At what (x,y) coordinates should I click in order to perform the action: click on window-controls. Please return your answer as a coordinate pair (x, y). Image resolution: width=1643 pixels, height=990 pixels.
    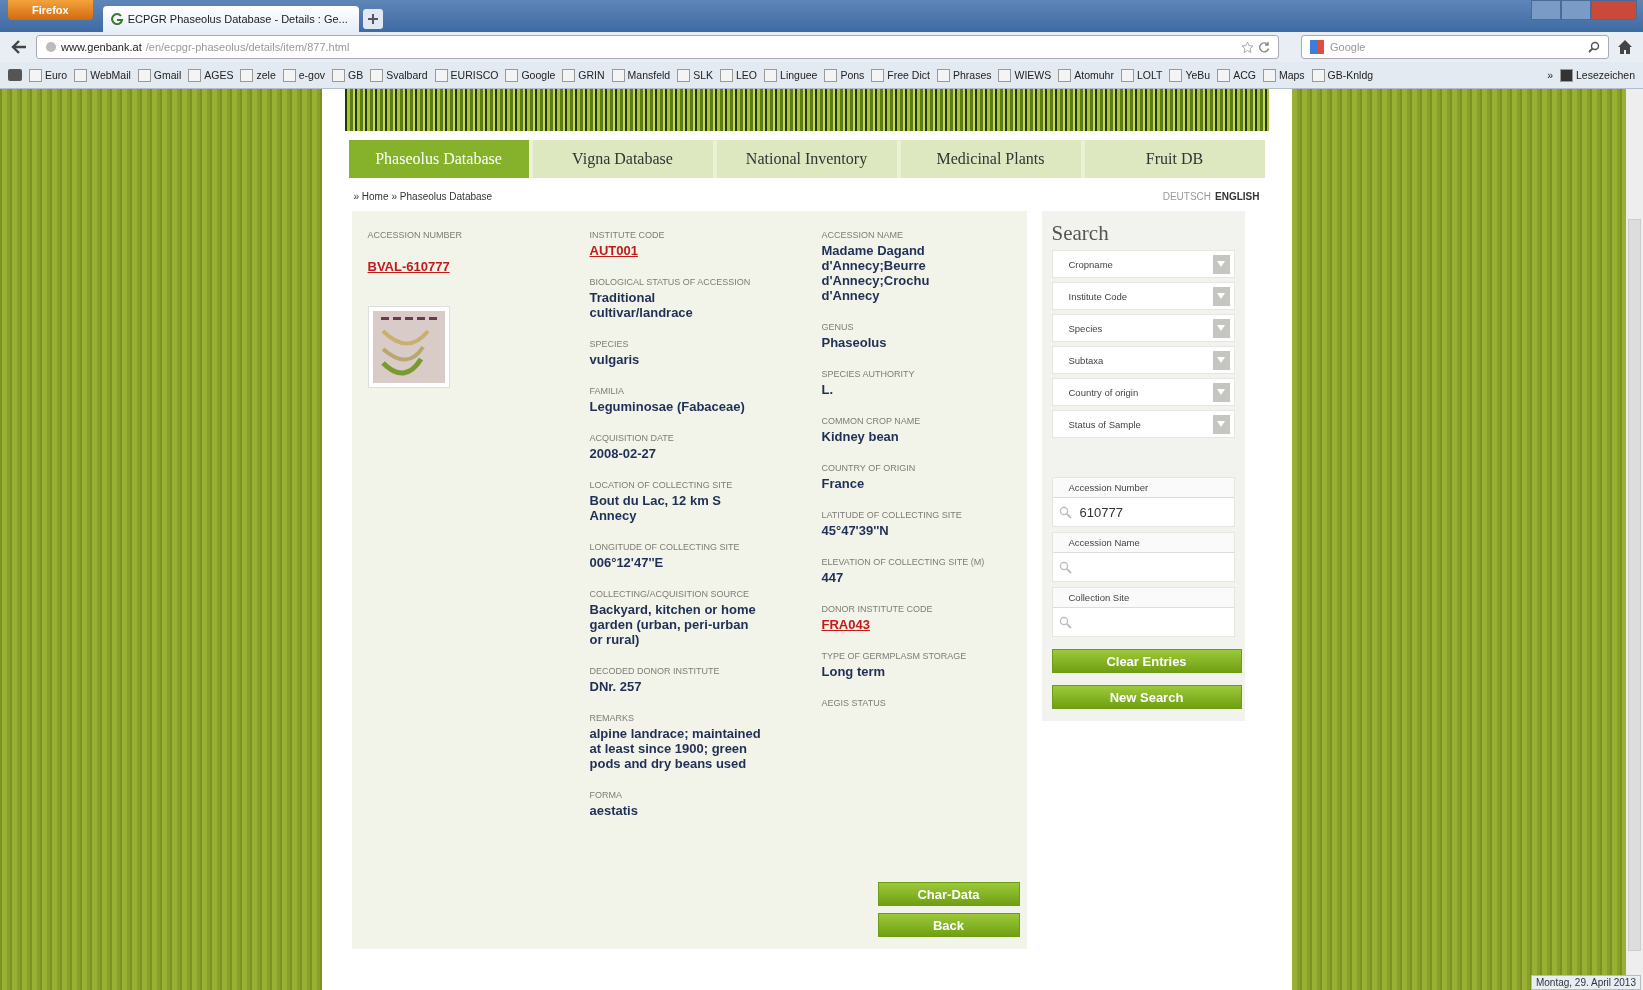
    Looking at the image, I should click on (1584, 10).